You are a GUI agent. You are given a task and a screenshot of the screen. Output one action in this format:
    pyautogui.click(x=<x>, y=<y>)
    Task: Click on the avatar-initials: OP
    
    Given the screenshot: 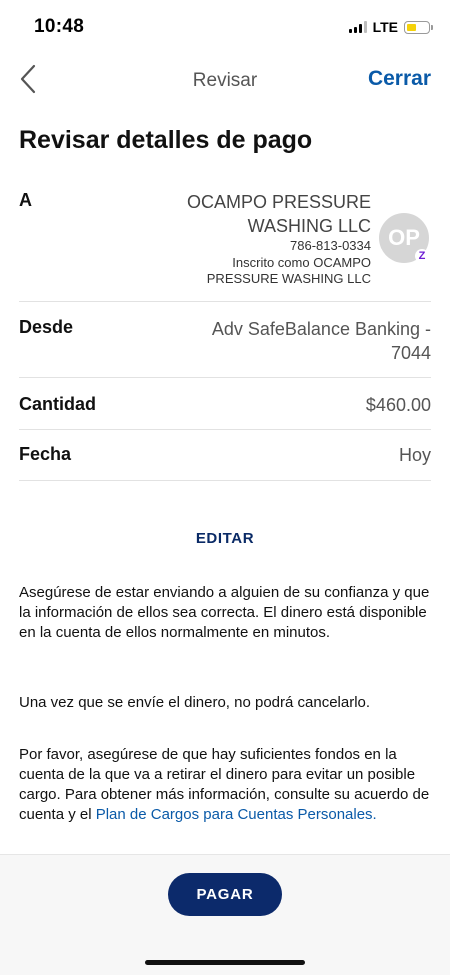 What is the action you would take?
    pyautogui.click(x=404, y=237)
    